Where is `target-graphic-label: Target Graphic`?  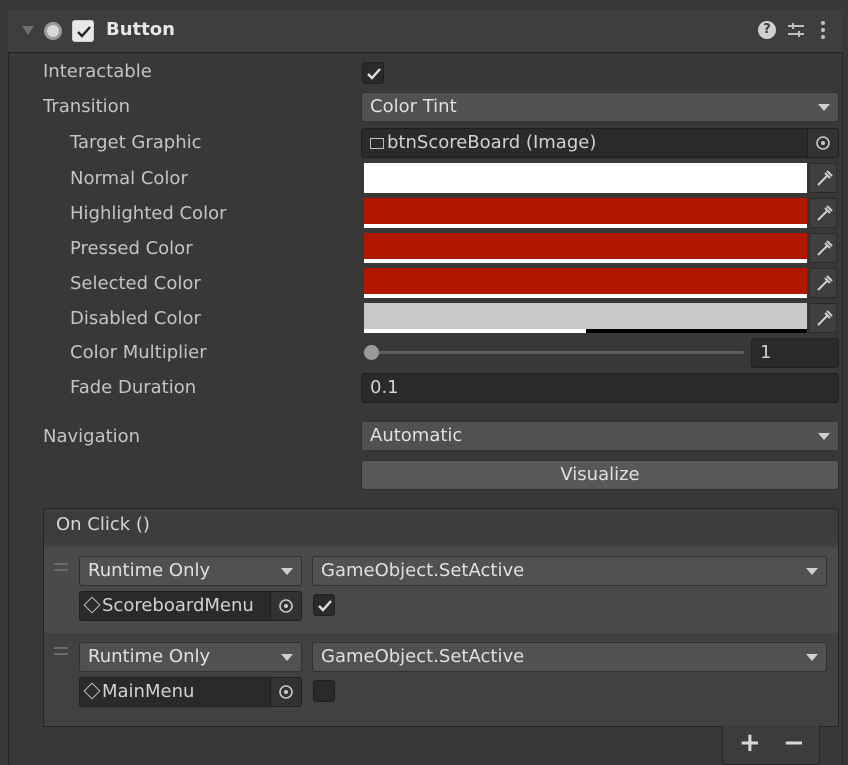
target-graphic-label: Target Graphic is located at coordinates (136, 142).